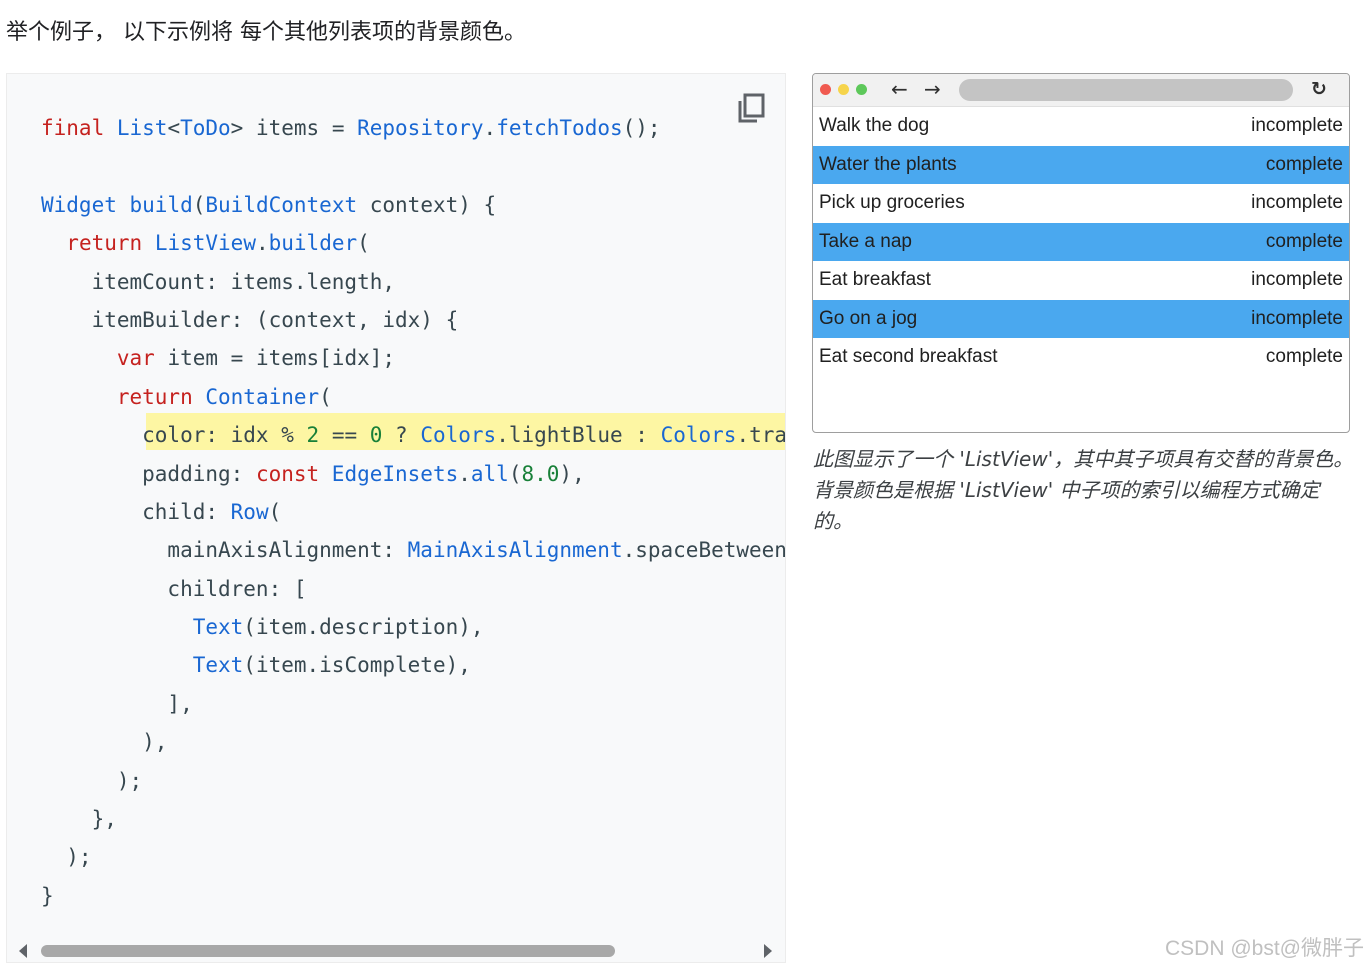 Image resolution: width=1369 pixels, height=973 pixels. What do you see at coordinates (174, 588) in the screenshot?
I see `code-token: children: [` at bounding box center [174, 588].